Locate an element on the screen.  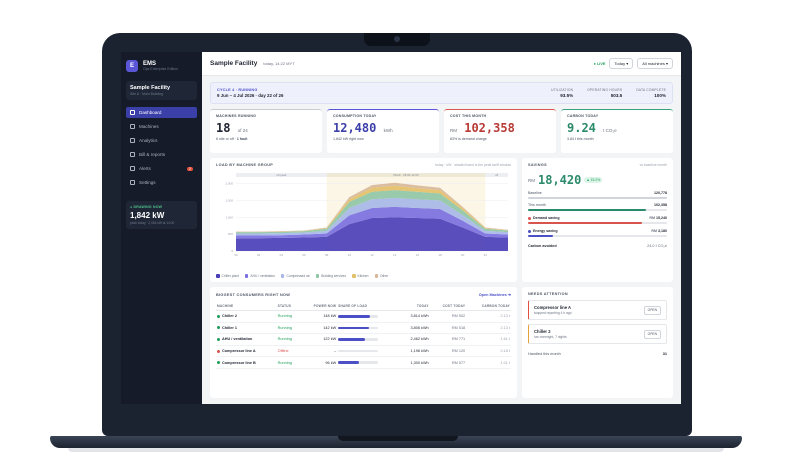
machine-name: AHU / ventilation is located at coordinates (246, 339).